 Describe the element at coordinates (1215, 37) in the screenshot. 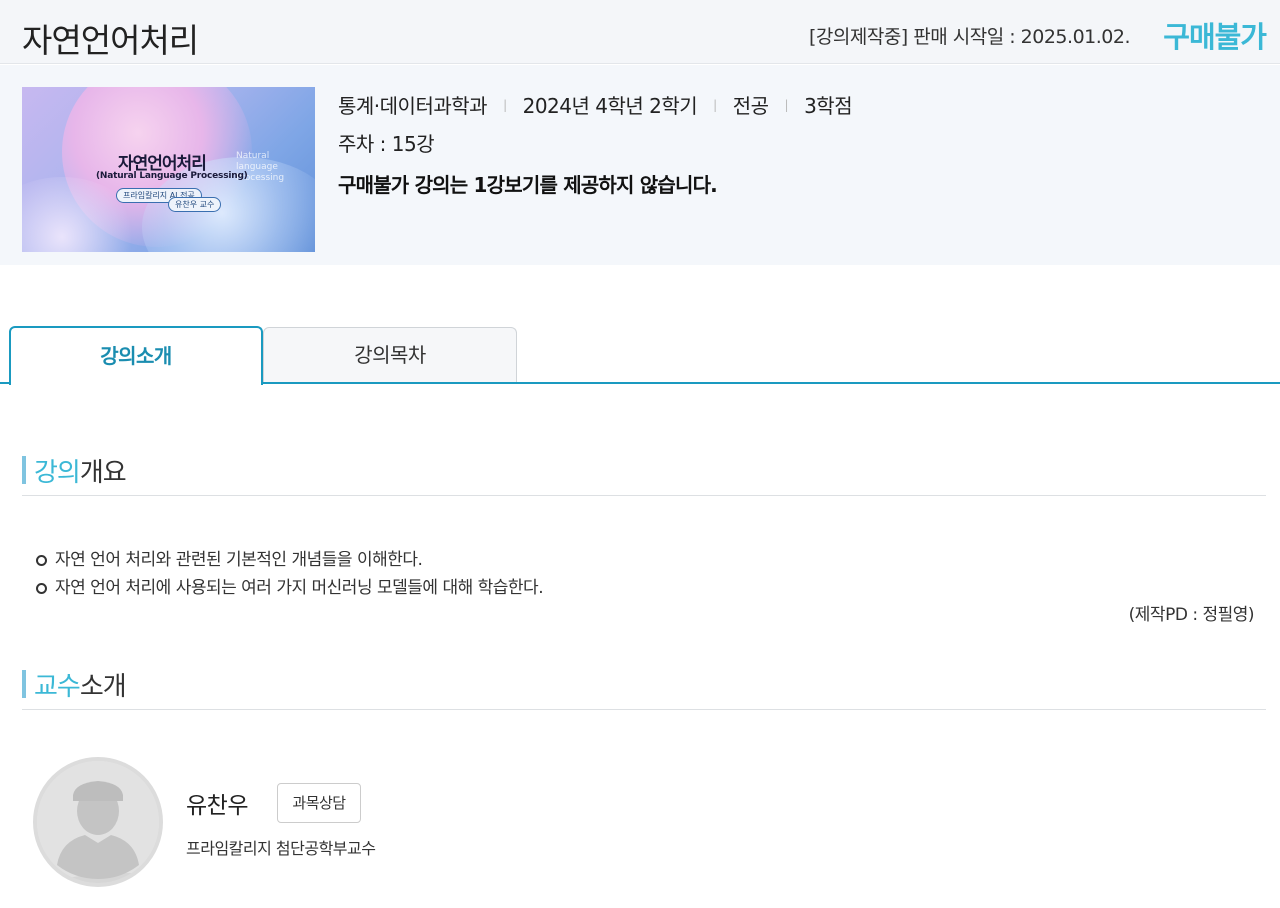

I see `purchase-status-badge: 구매불가` at that location.